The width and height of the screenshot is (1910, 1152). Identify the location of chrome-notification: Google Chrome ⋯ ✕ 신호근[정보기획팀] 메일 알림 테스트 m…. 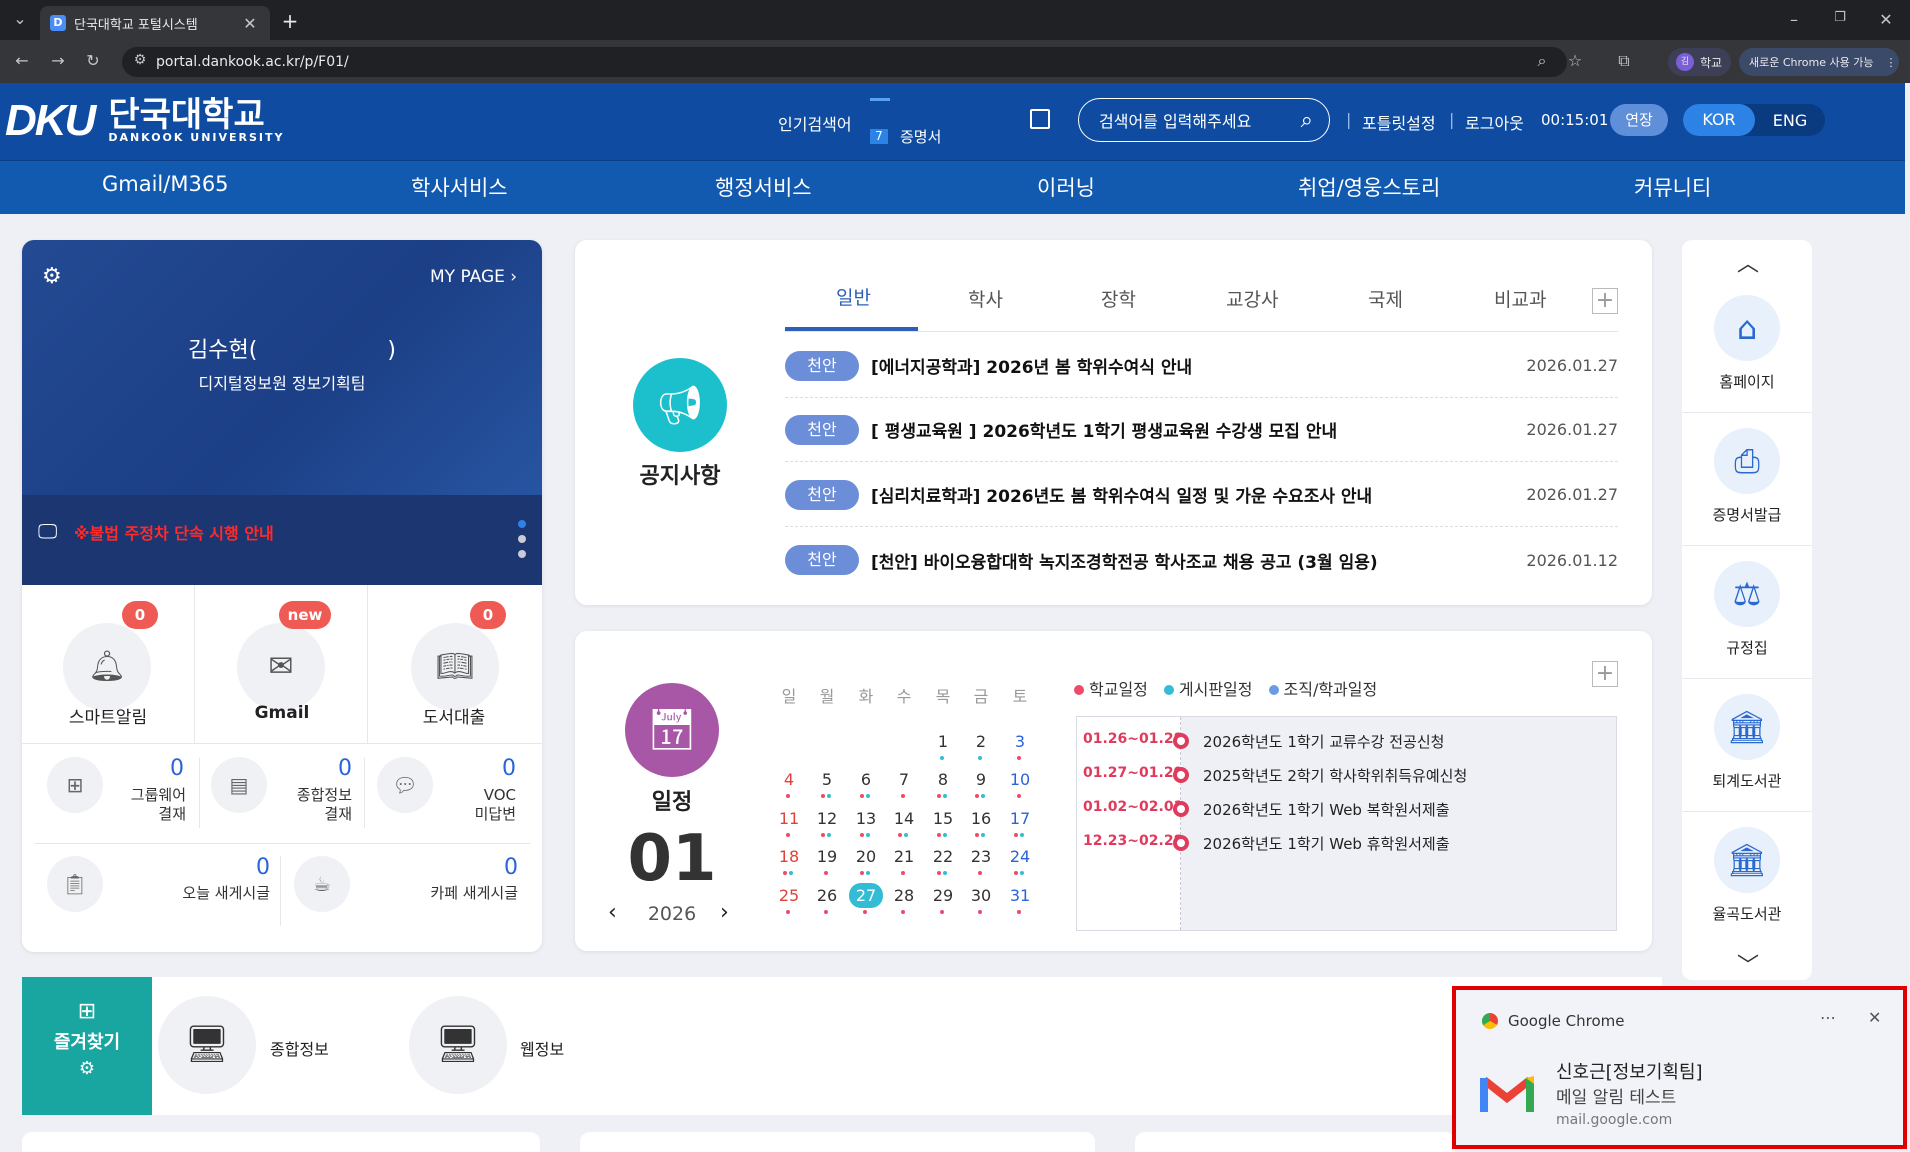
(1679, 1067).